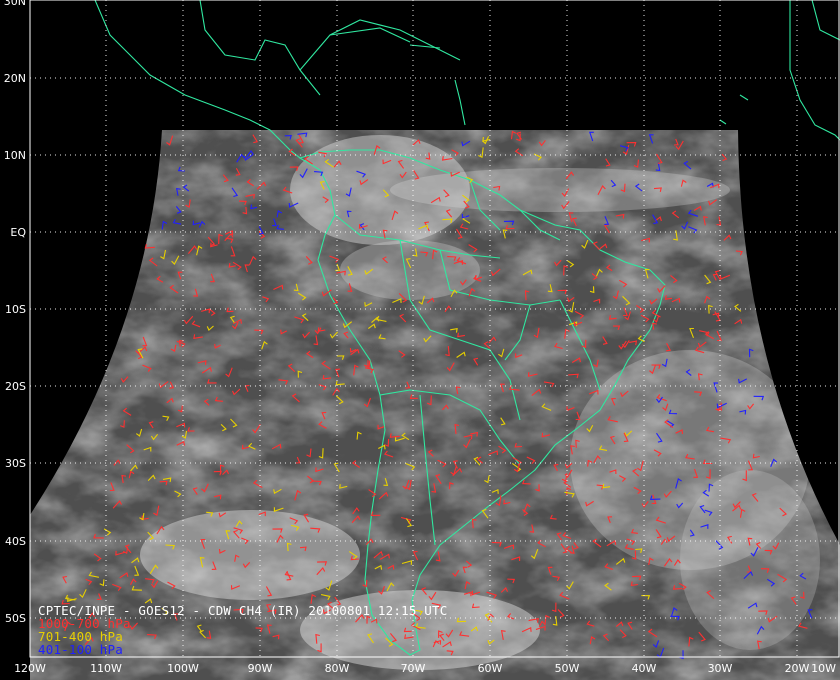 Image resolution: width=840 pixels, height=680 pixels. What do you see at coordinates (750, 560) in the screenshot?
I see `cloud-east-atlantic` at bounding box center [750, 560].